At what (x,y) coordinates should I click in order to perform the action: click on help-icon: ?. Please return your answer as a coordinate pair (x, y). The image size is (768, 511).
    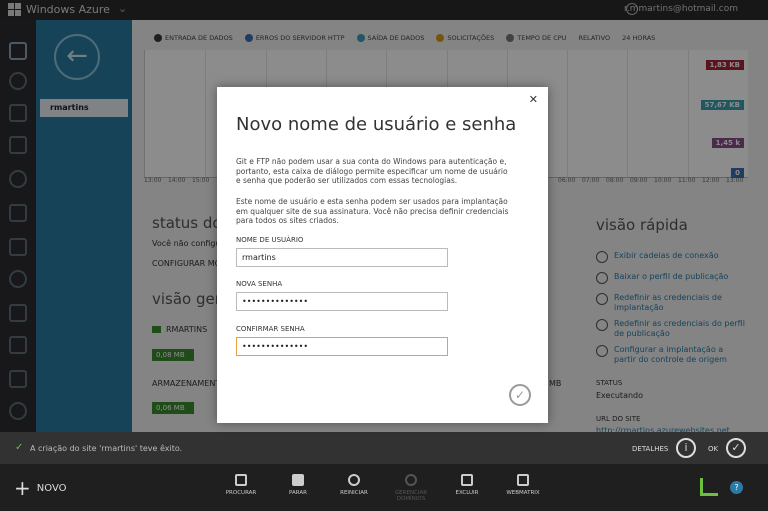
    Looking at the image, I should click on (736, 487).